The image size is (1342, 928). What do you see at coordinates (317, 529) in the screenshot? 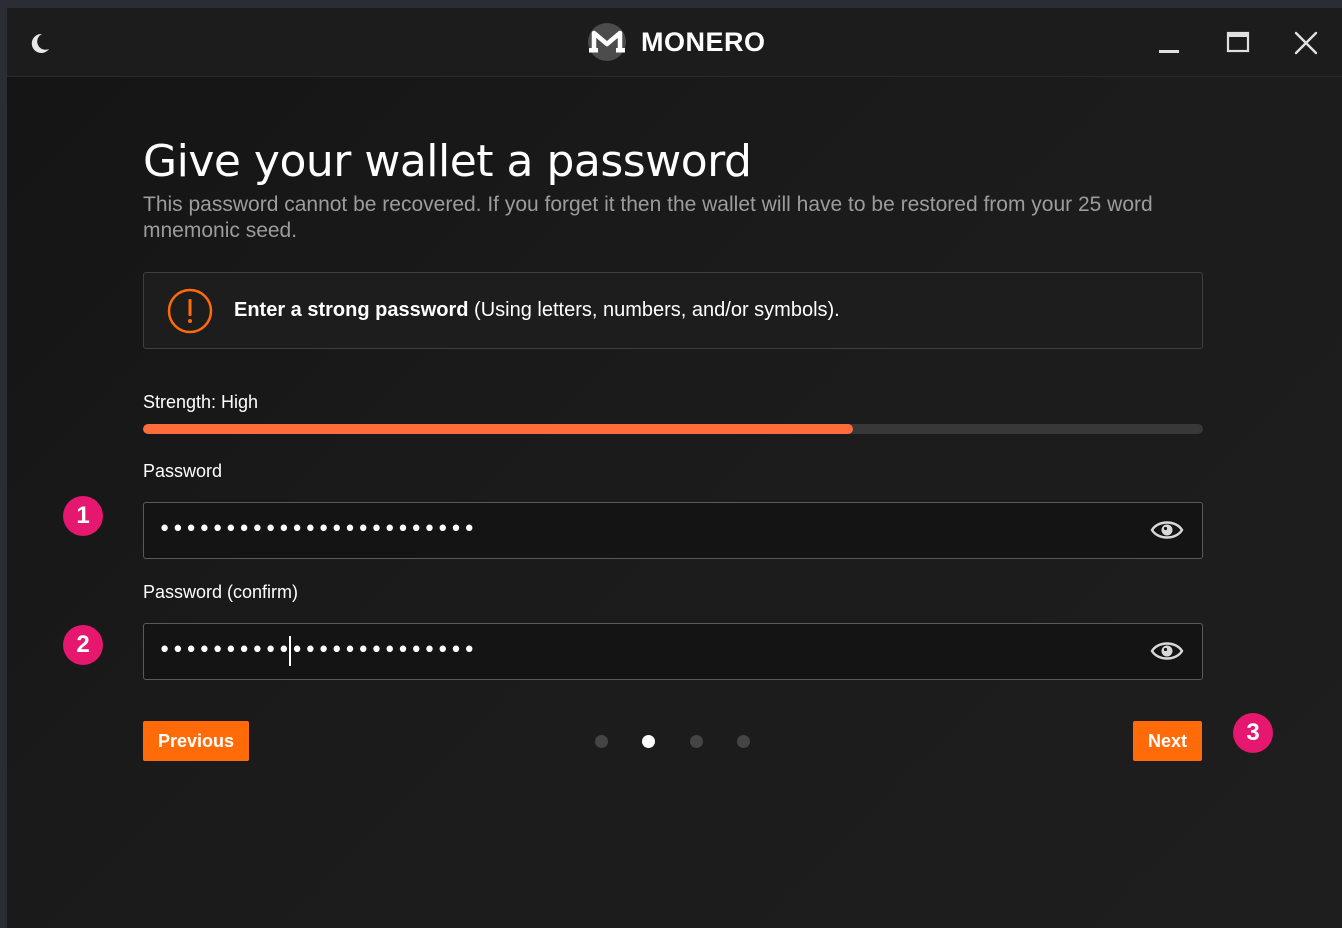
I see `password-masked-value: ••••••••••••••••••••••••` at bounding box center [317, 529].